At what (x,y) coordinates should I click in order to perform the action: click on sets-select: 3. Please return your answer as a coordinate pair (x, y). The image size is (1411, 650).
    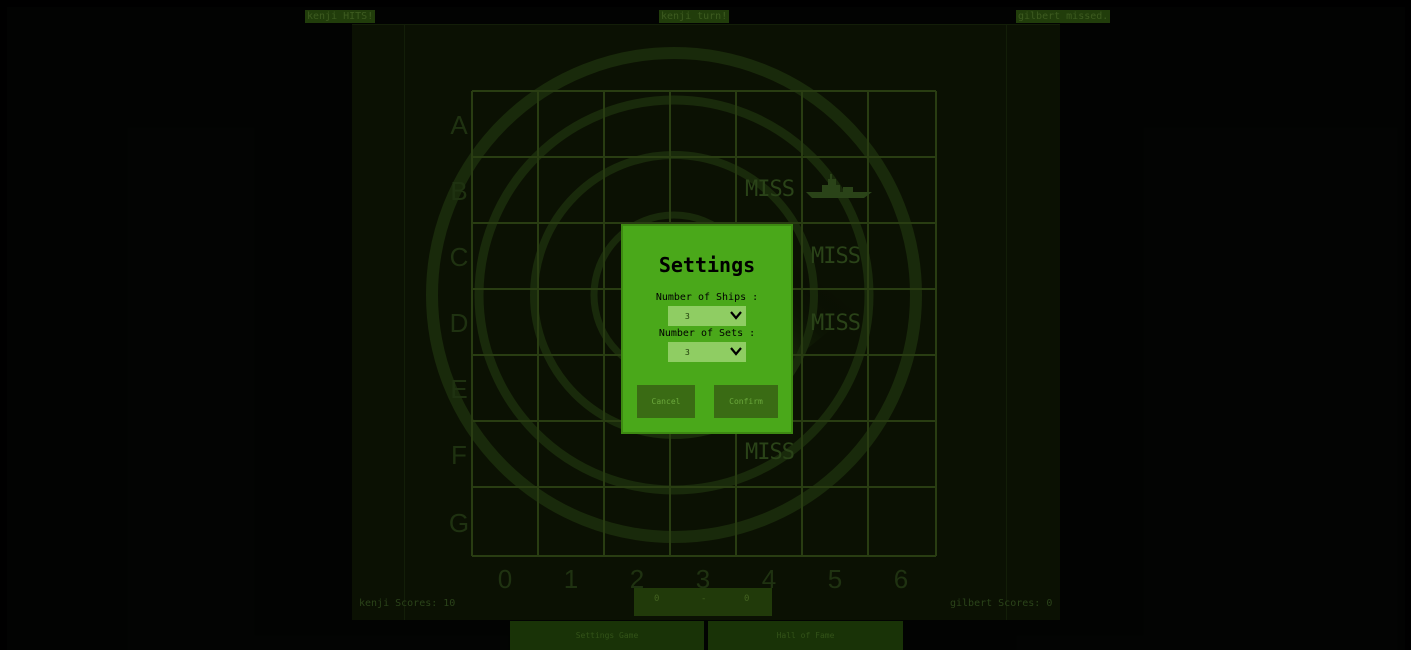
    Looking at the image, I should click on (707, 352).